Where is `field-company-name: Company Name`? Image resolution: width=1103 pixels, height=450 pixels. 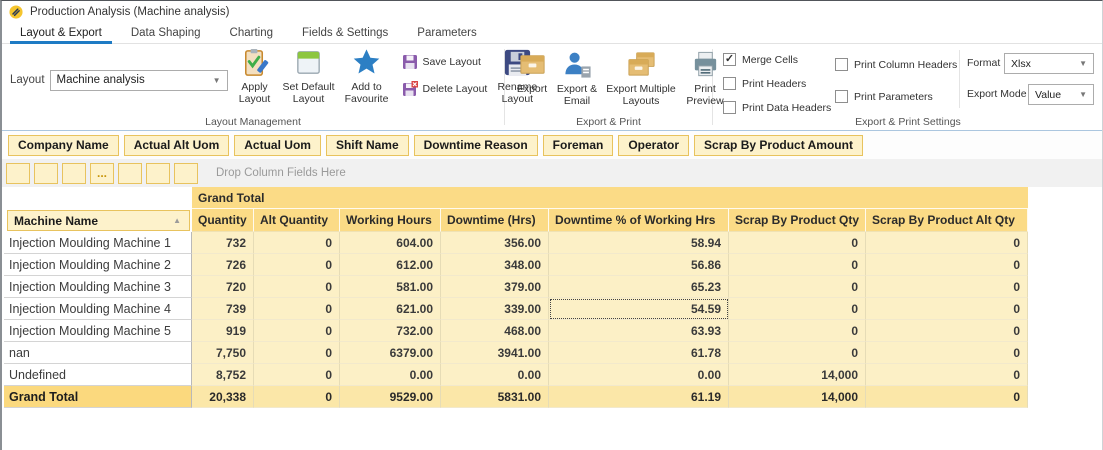
field-company-name: Company Name is located at coordinates (63, 145).